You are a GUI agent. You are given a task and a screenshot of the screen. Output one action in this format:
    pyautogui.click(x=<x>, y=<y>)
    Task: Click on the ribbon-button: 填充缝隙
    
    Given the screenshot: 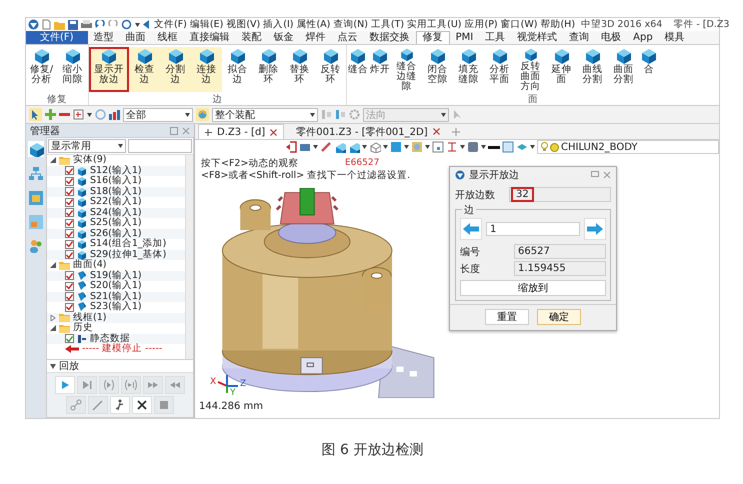 What is the action you would take?
    pyautogui.click(x=468, y=69)
    